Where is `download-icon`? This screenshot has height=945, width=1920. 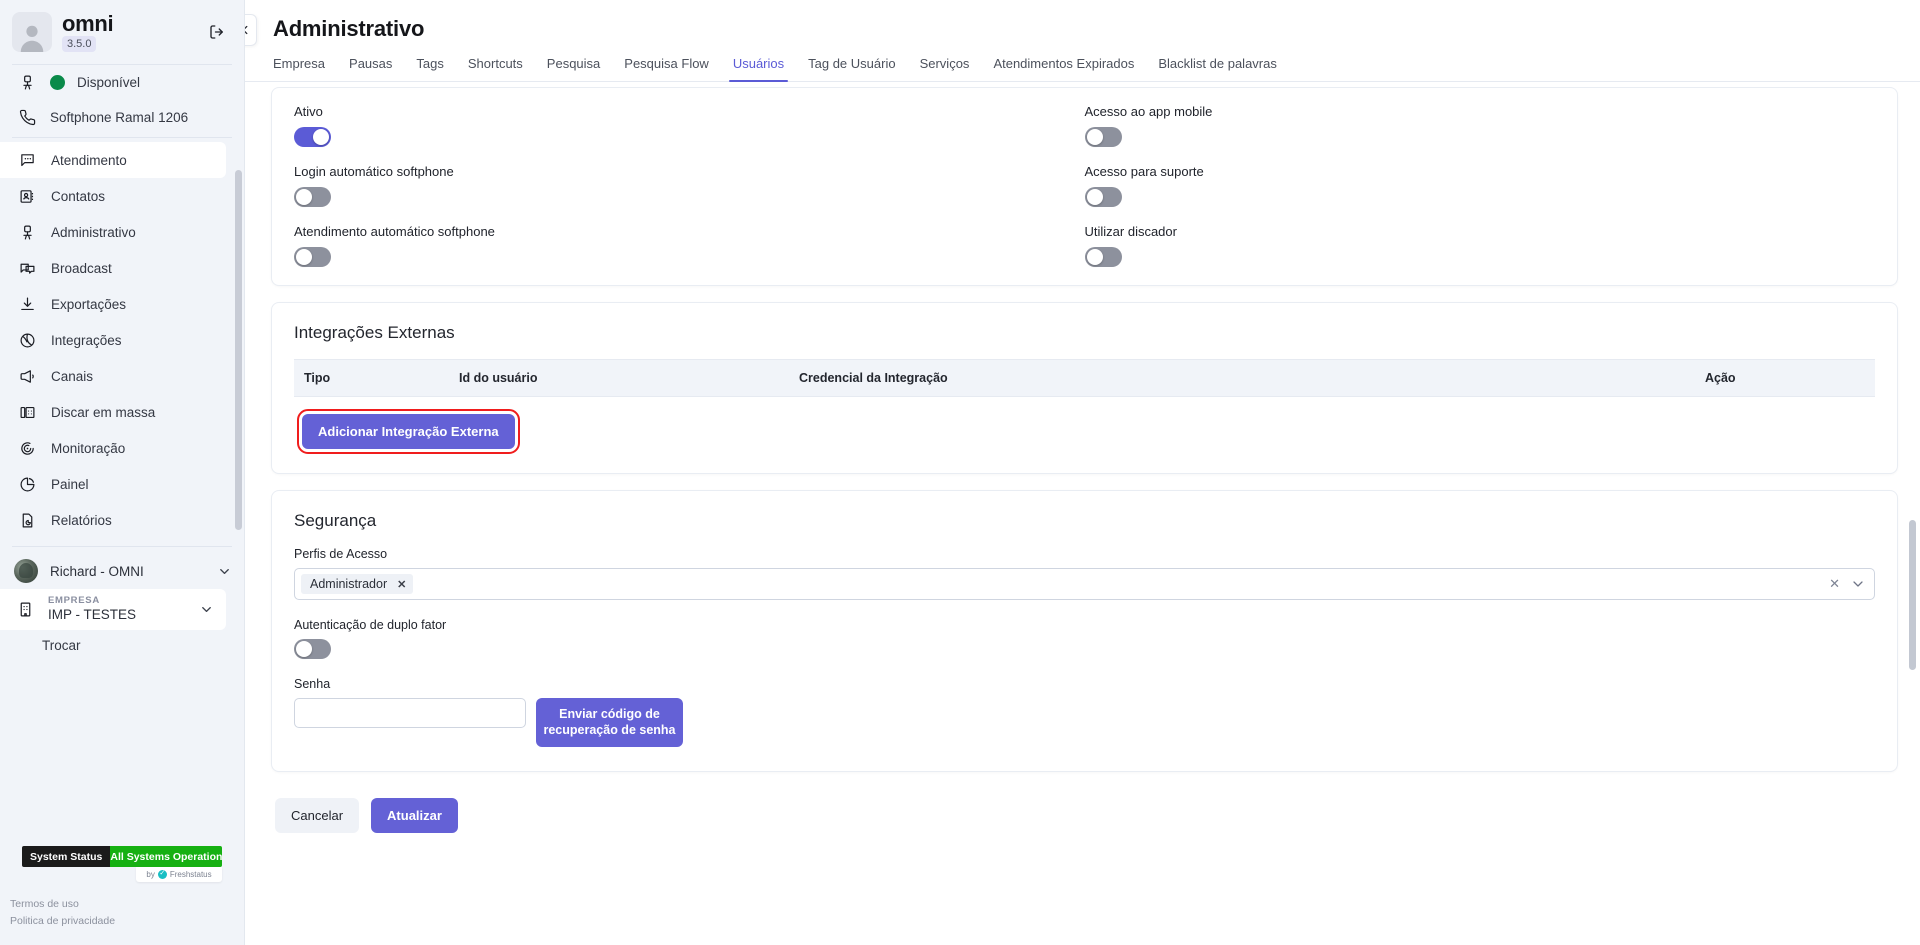 download-icon is located at coordinates (27, 304).